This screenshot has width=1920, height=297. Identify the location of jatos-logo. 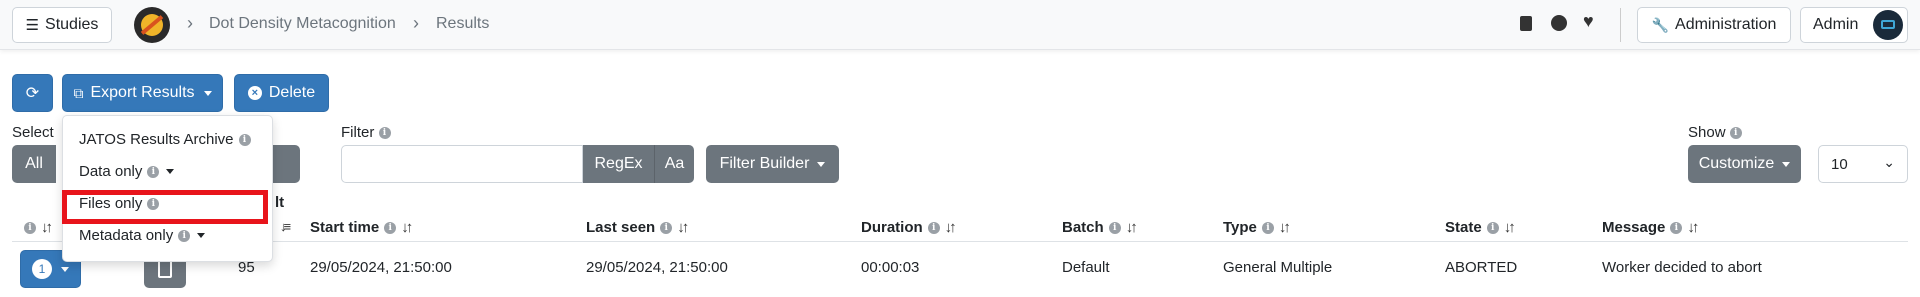
(152, 25).